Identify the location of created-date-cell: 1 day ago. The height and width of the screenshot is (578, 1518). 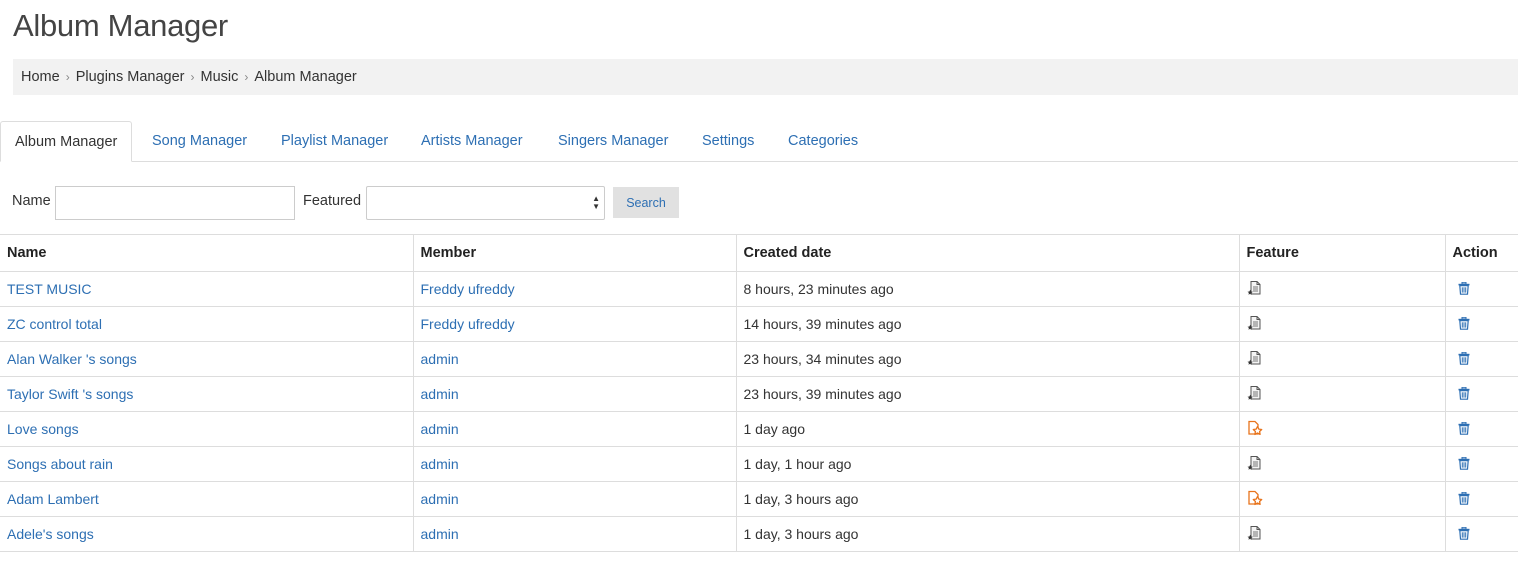
(987, 429).